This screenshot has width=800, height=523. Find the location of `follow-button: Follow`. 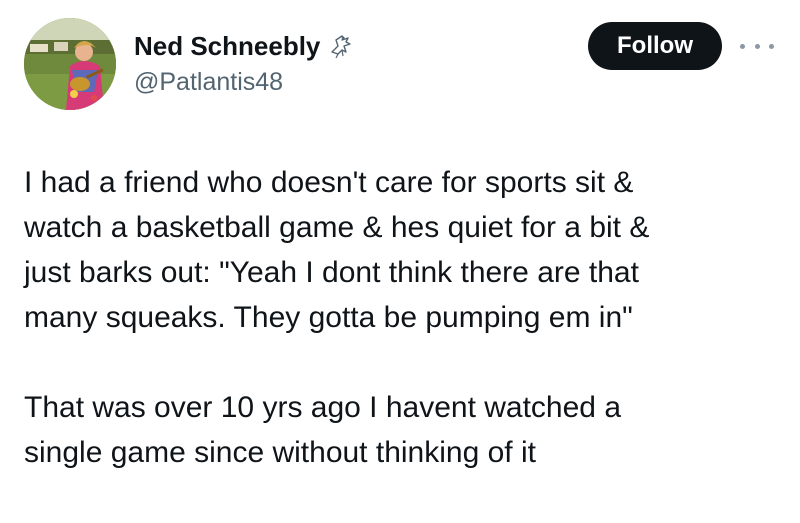

follow-button: Follow is located at coordinates (655, 46).